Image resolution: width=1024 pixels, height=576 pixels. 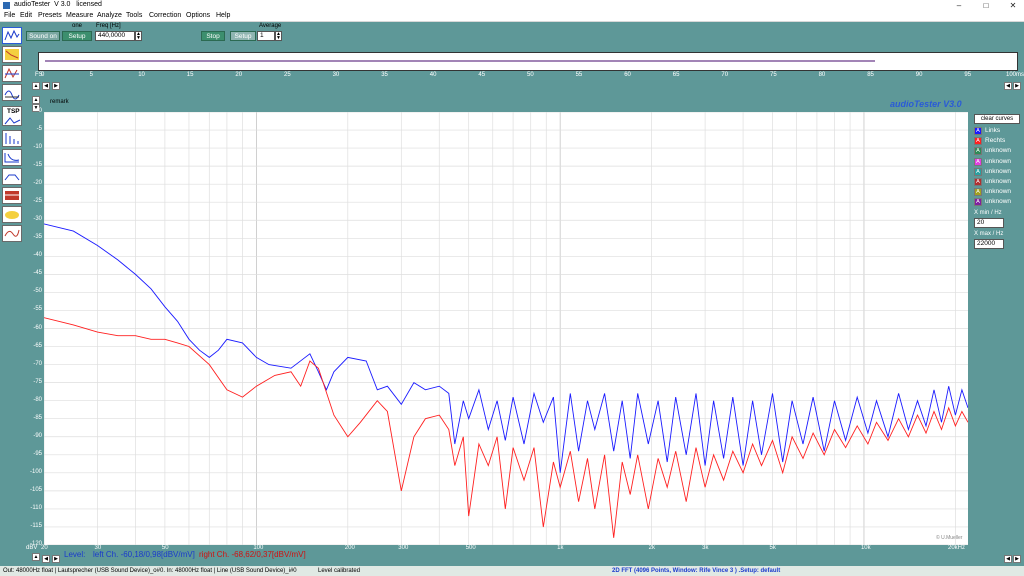 I want to click on main-scroll-up: ▲, so click(x=36, y=100).